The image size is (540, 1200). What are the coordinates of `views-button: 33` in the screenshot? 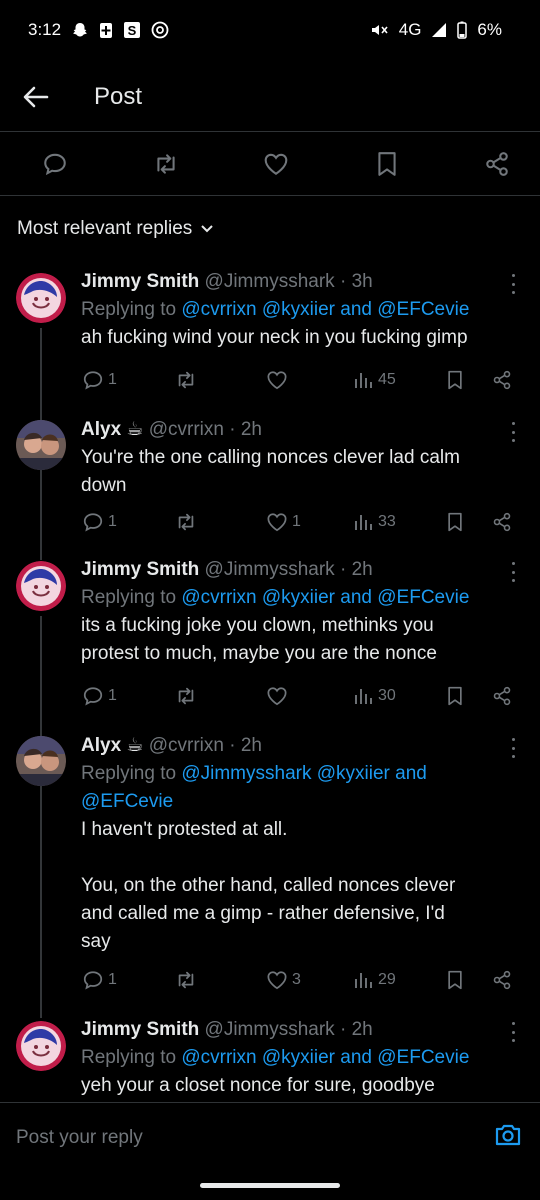 It's located at (375, 522).